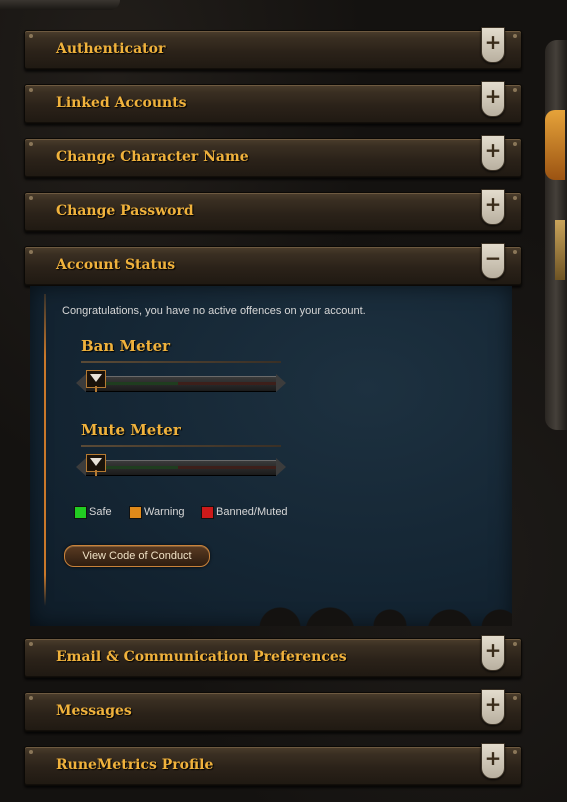  I want to click on top-ornament, so click(60, 5).